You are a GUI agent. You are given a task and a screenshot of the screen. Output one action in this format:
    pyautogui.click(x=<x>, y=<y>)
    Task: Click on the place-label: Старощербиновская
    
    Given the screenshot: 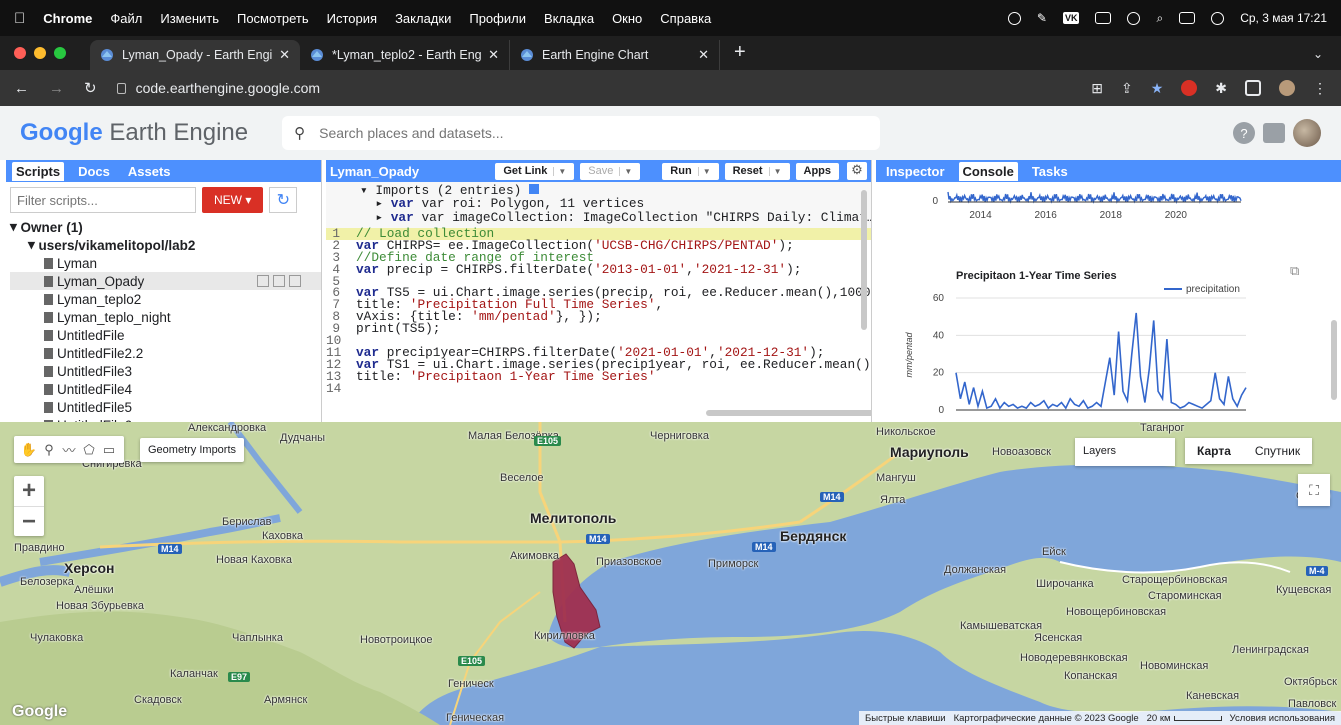 What is the action you would take?
    pyautogui.click(x=1174, y=580)
    